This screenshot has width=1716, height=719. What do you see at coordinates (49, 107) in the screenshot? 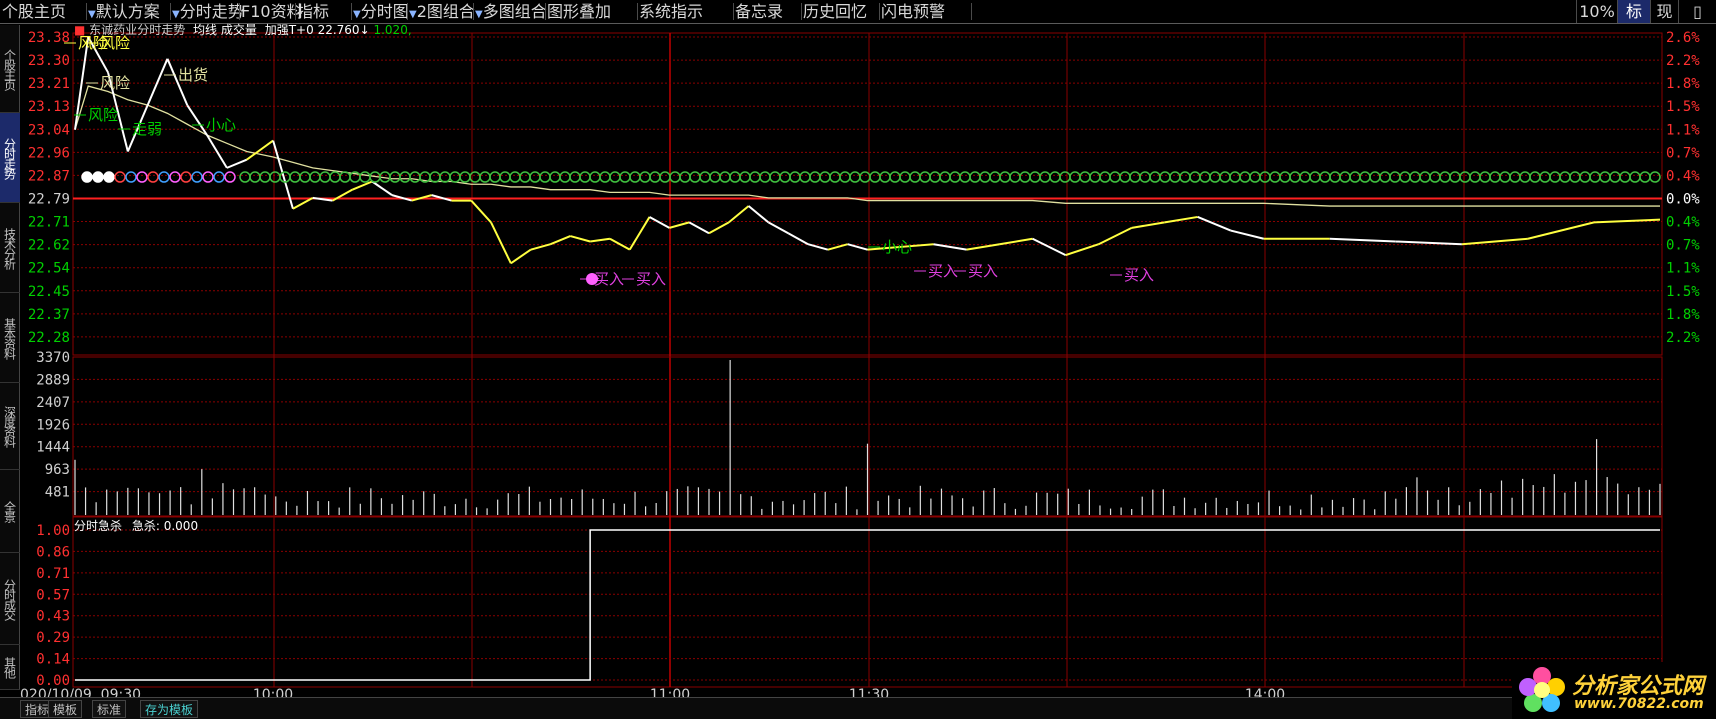
I see `price-tick-label: 23.13` at bounding box center [49, 107].